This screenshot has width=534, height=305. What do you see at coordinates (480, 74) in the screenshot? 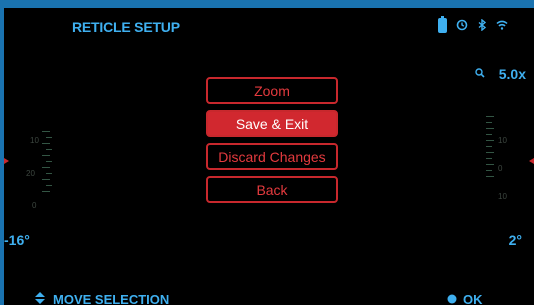
I see `zoom-icon` at bounding box center [480, 74].